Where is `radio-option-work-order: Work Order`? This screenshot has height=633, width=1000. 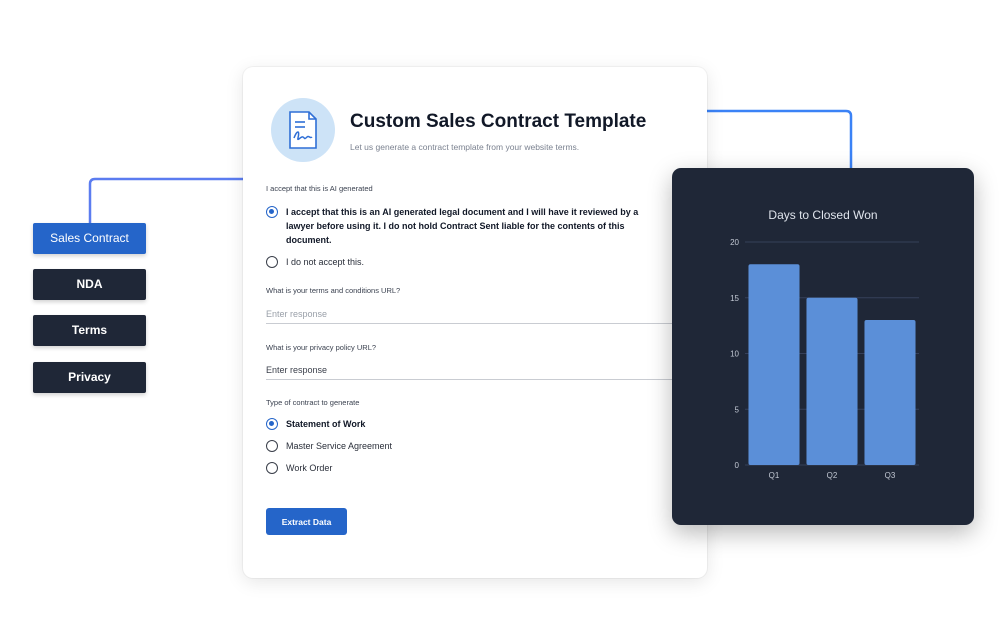
radio-option-work-order: Work Order is located at coordinates (299, 468).